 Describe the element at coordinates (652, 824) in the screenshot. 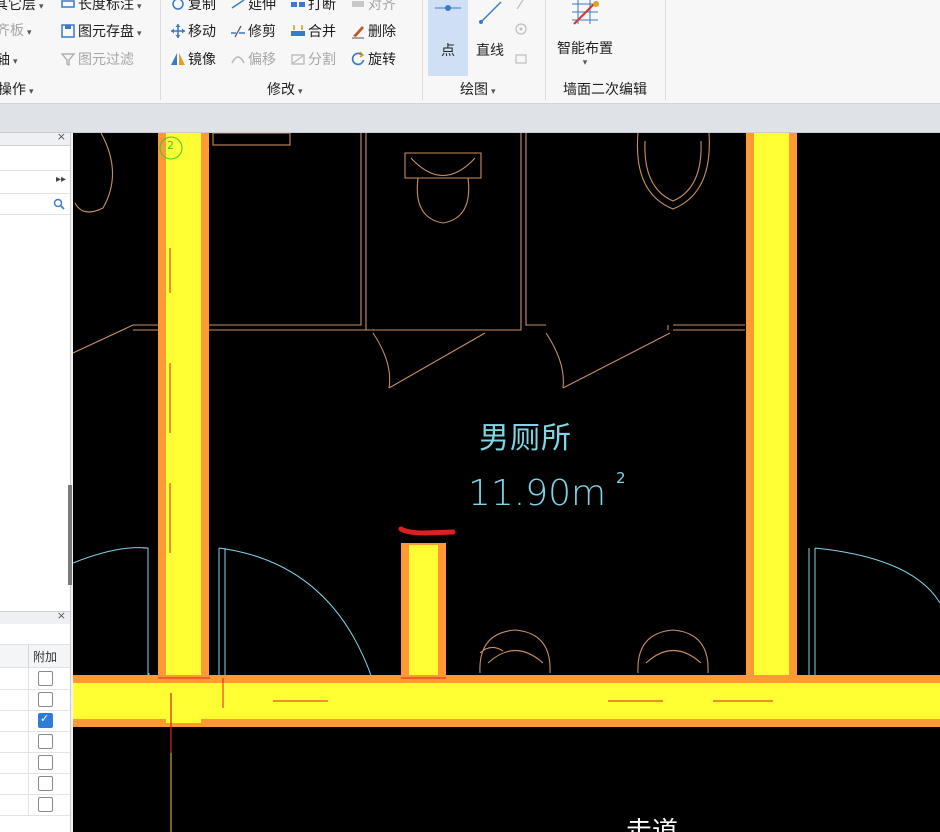

I see `corridor-label: 走道` at that location.